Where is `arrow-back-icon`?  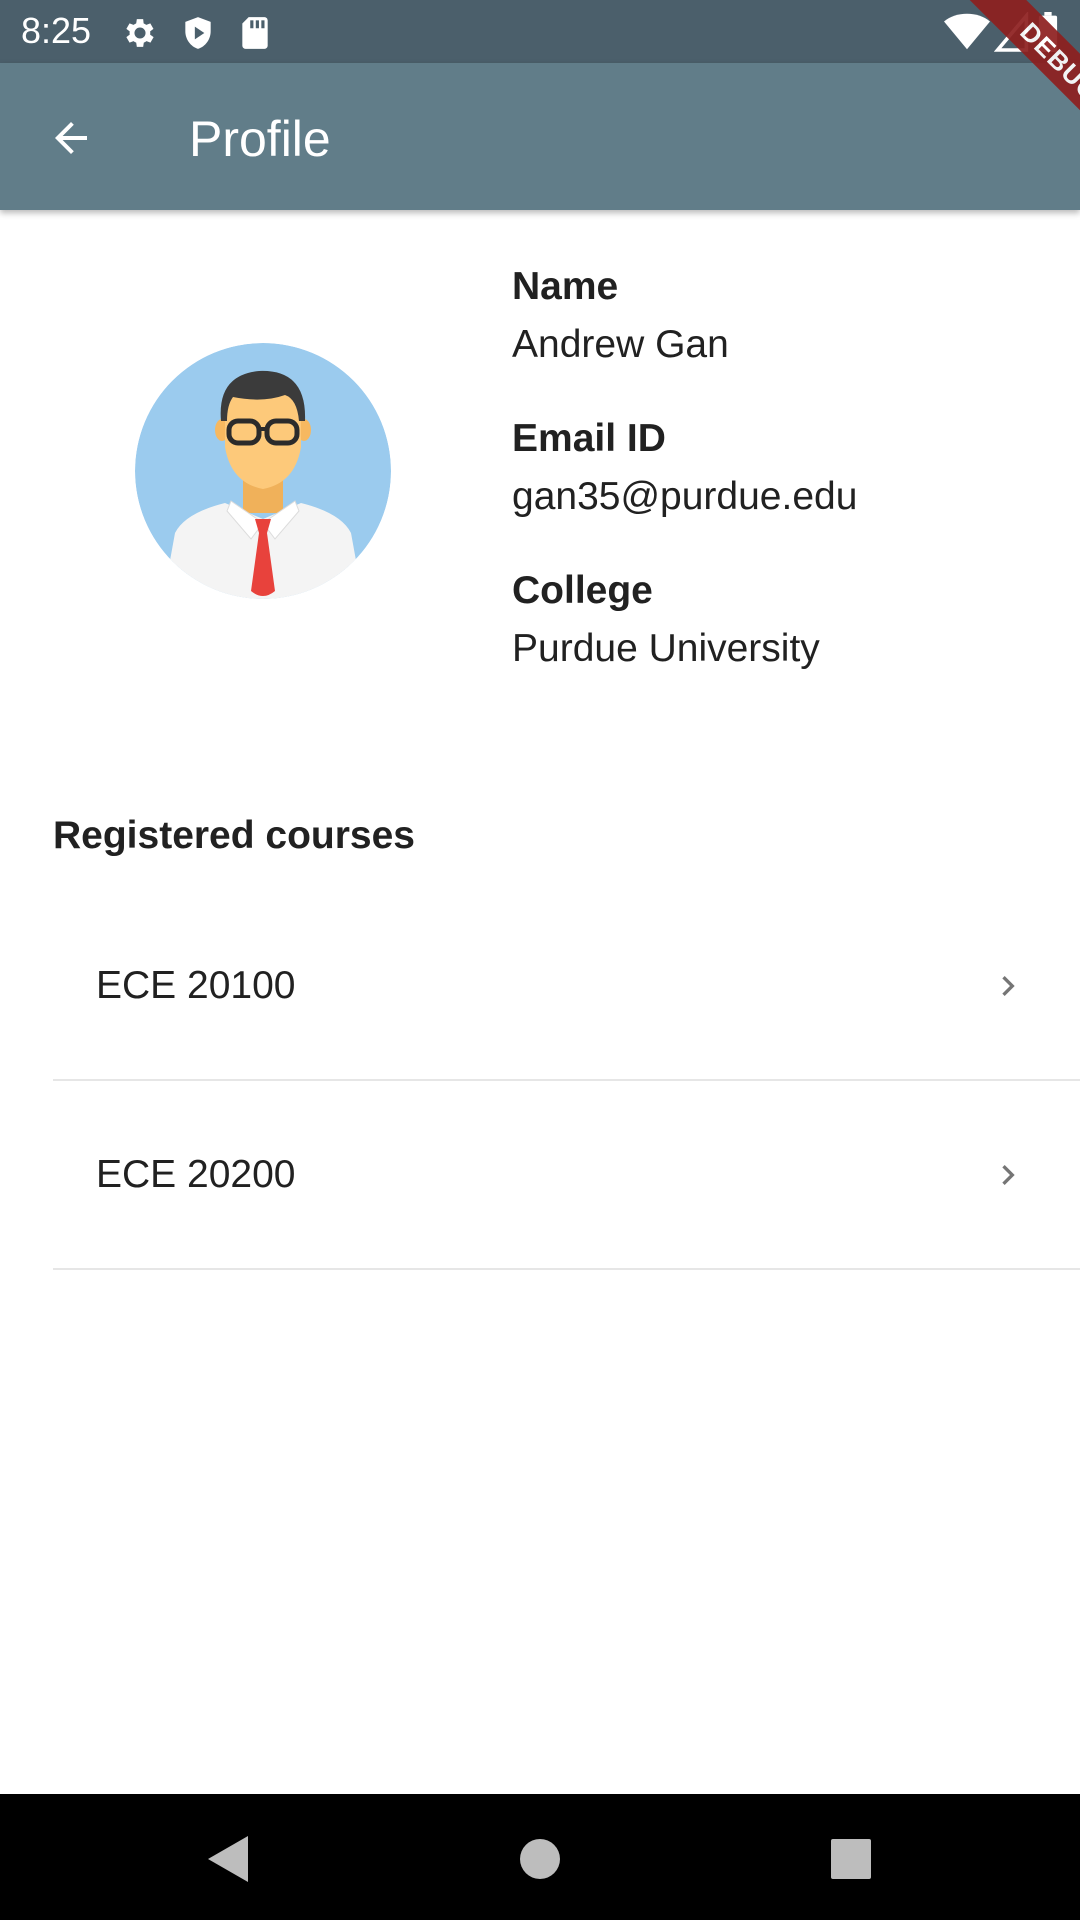
arrow-back-icon is located at coordinates (71, 138).